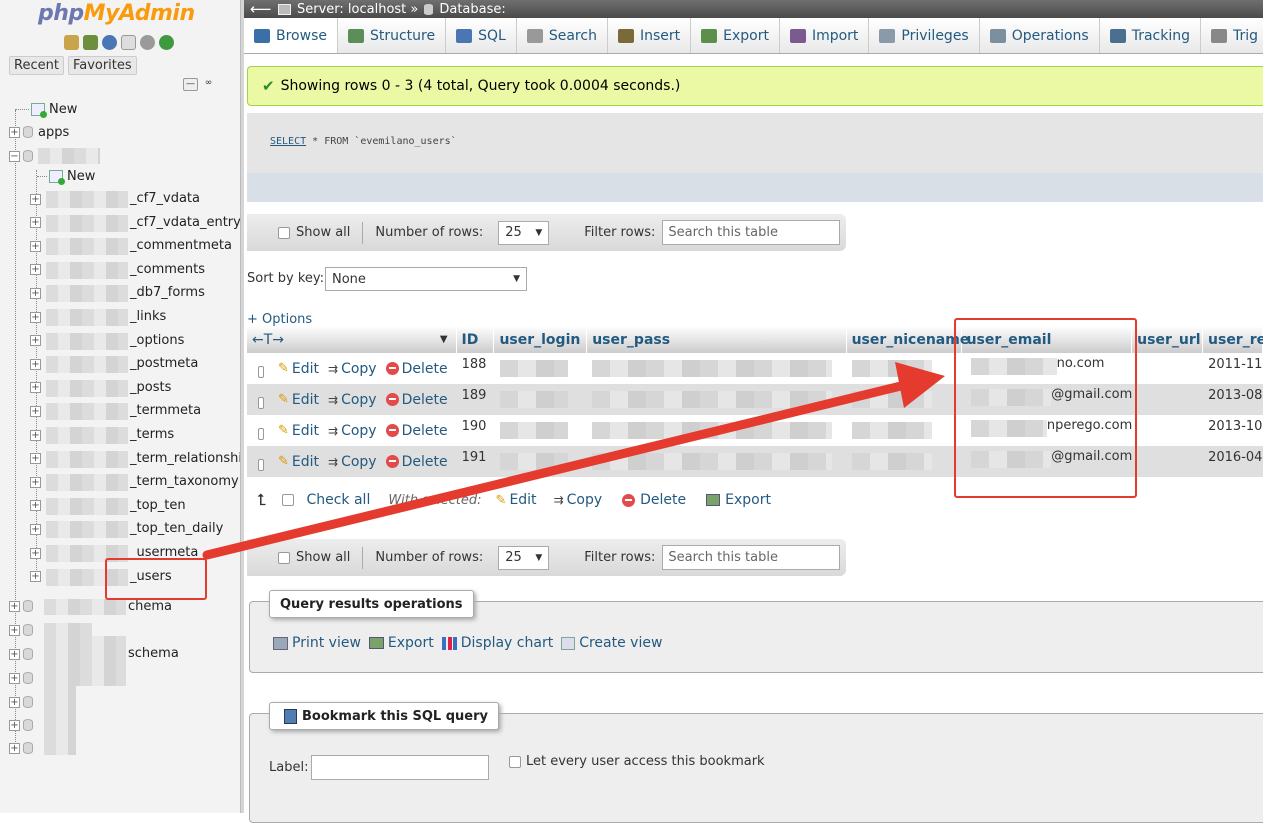 This screenshot has width=1263, height=823. Describe the element at coordinates (261, 9) in the screenshot. I see `back-arrow-icon: ⟵` at that location.